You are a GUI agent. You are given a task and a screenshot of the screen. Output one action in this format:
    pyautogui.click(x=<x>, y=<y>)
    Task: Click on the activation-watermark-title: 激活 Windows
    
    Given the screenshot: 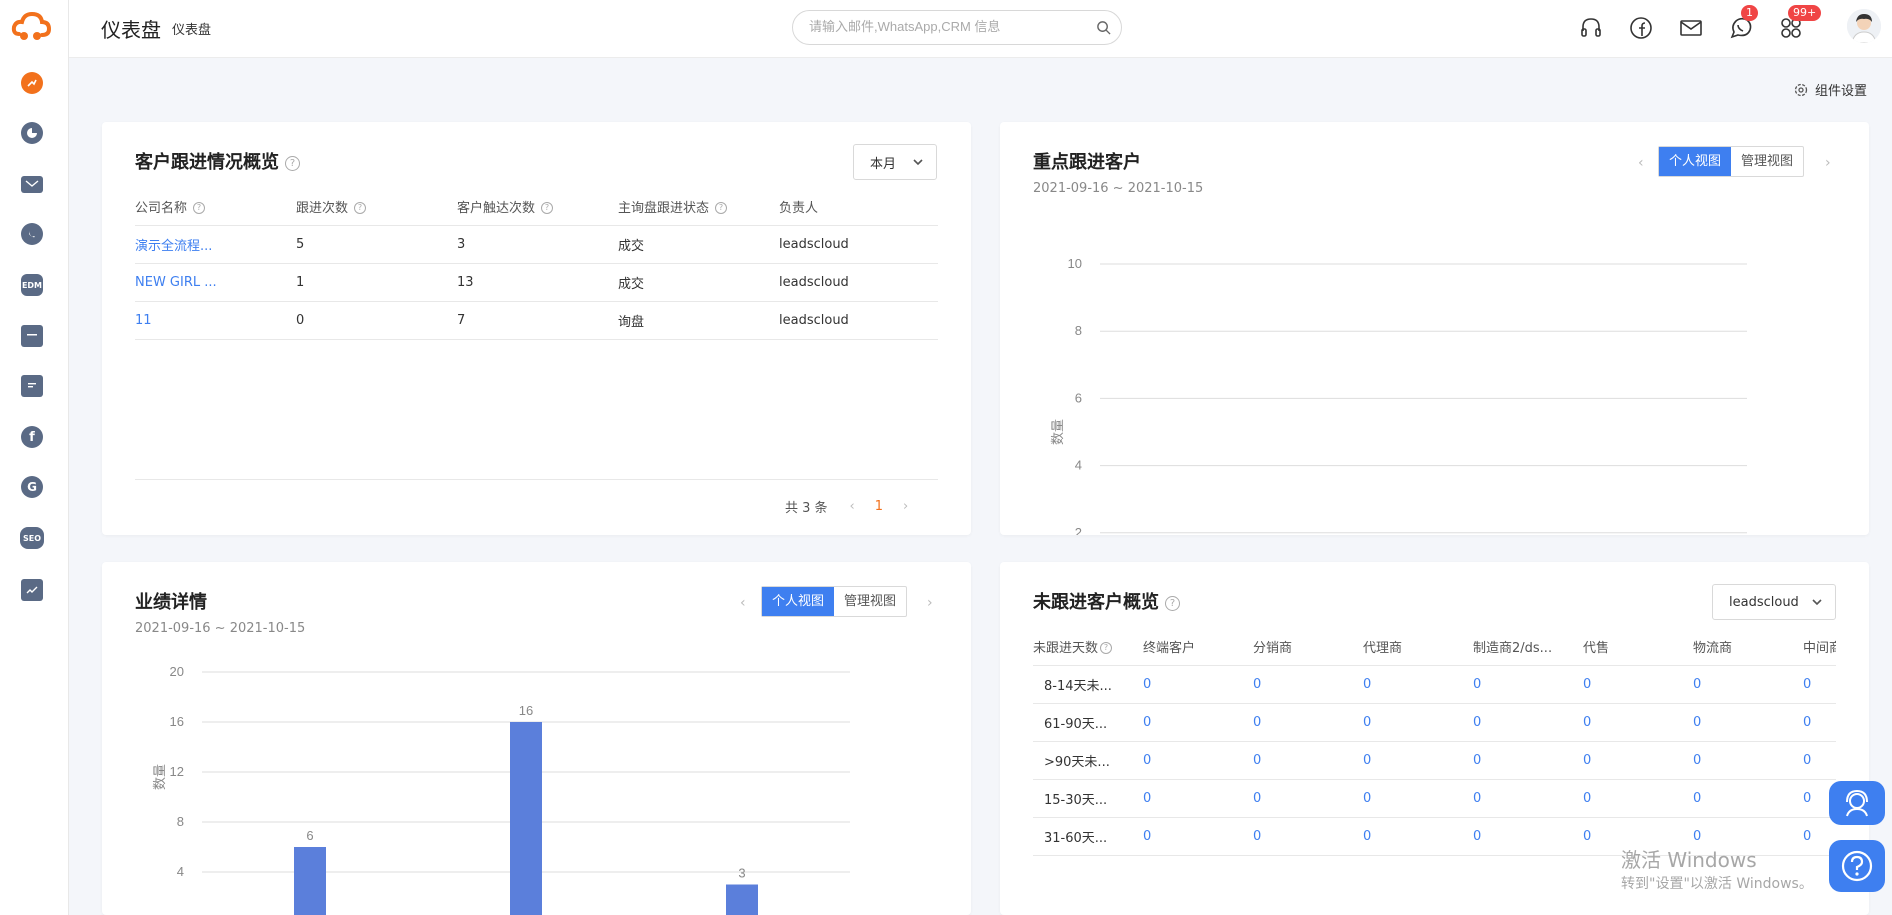 What is the action you would take?
    pyautogui.click(x=1689, y=860)
    